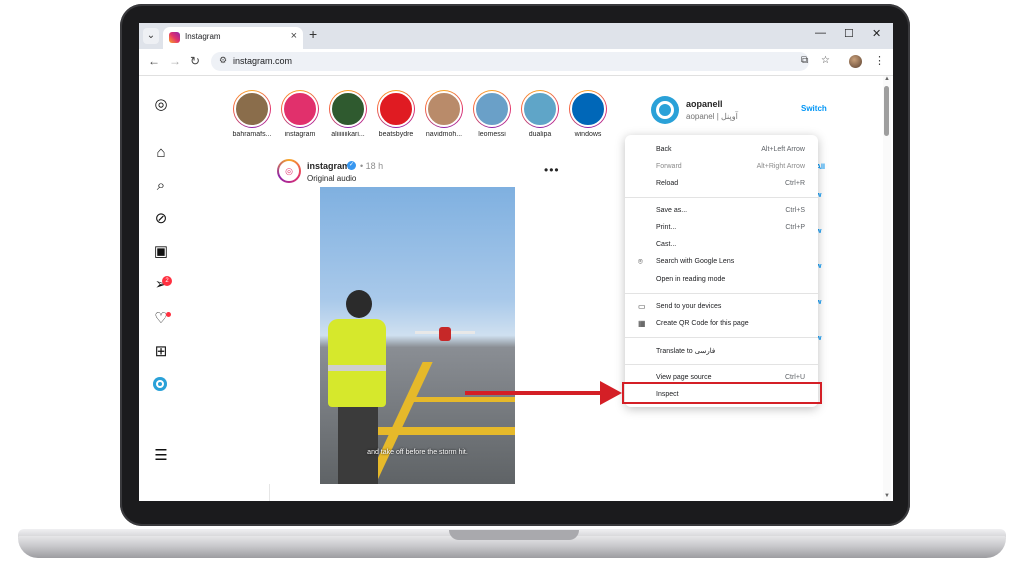  Describe the element at coordinates (161, 352) in the screenshot. I see `create-plus-icon: ⊞` at that location.